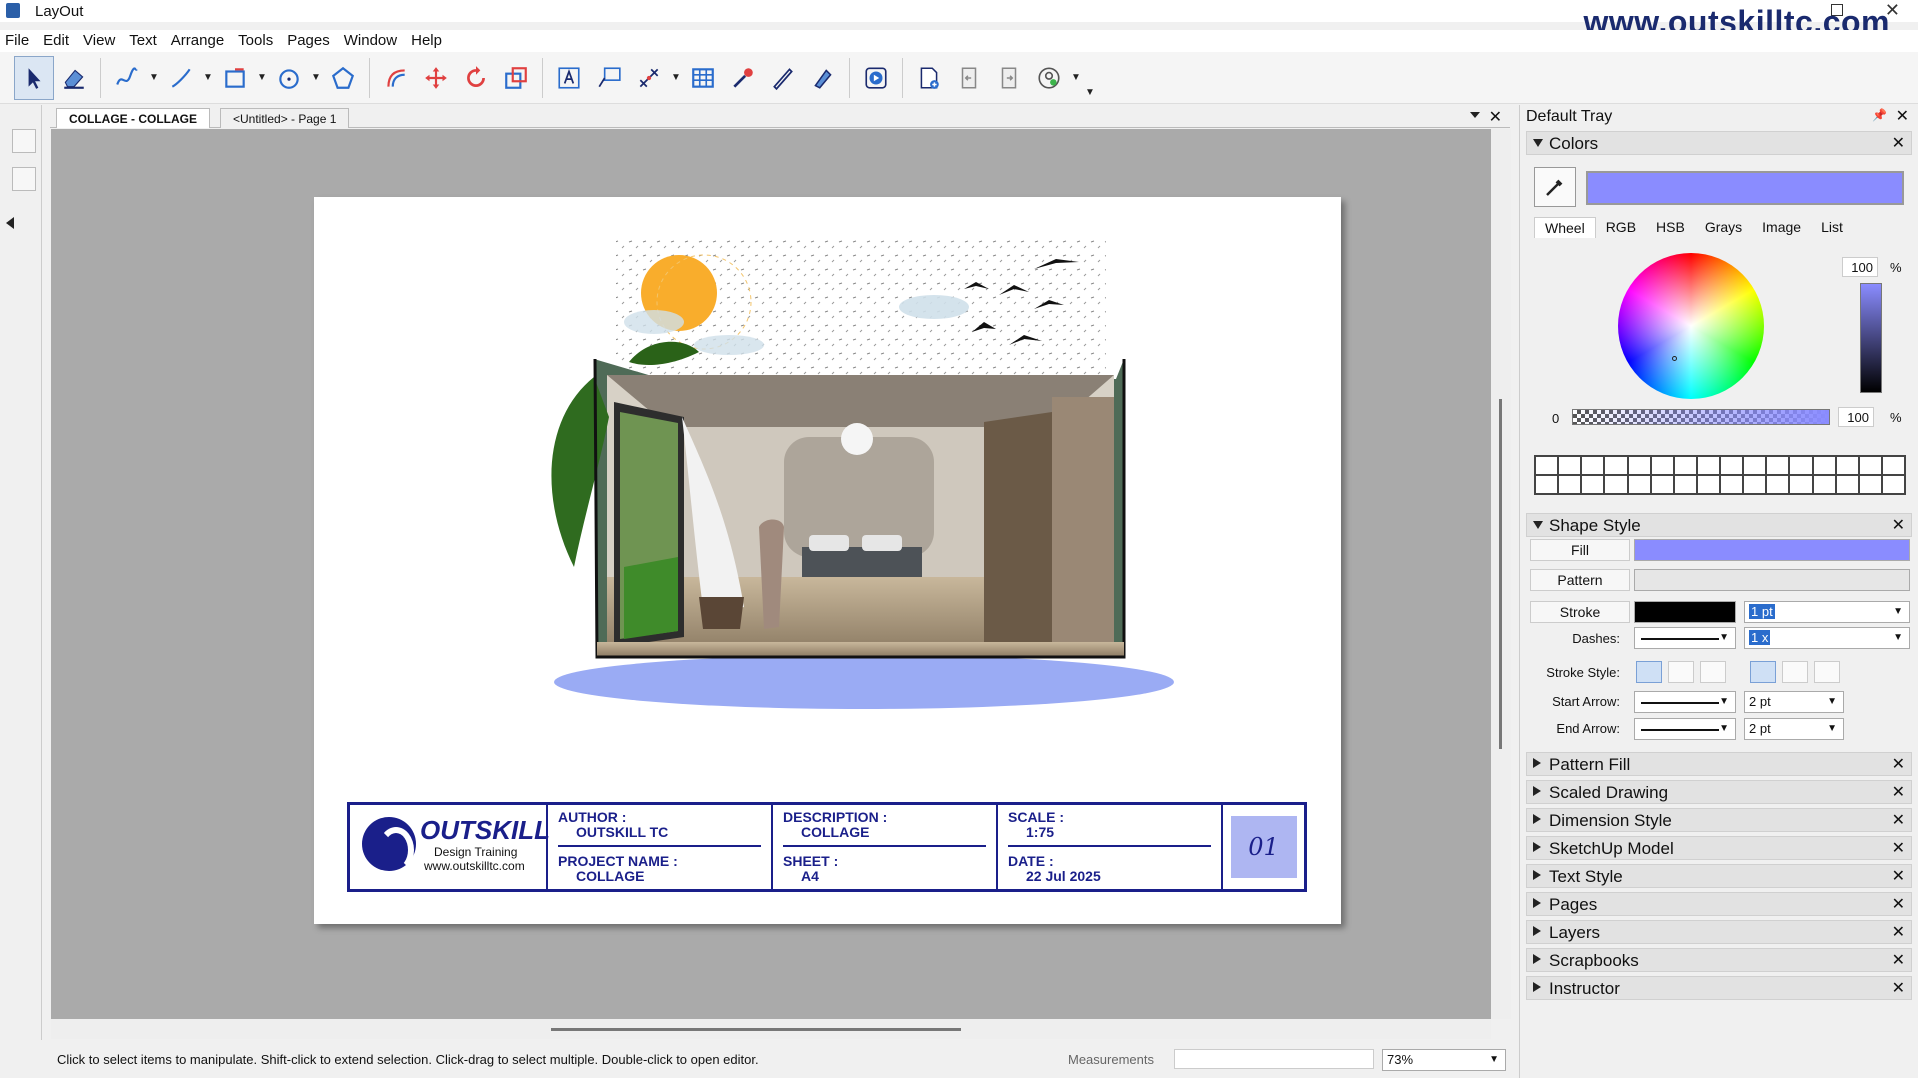 This screenshot has width=1918, height=1078. I want to click on brightness-field: 100, so click(1860, 267).